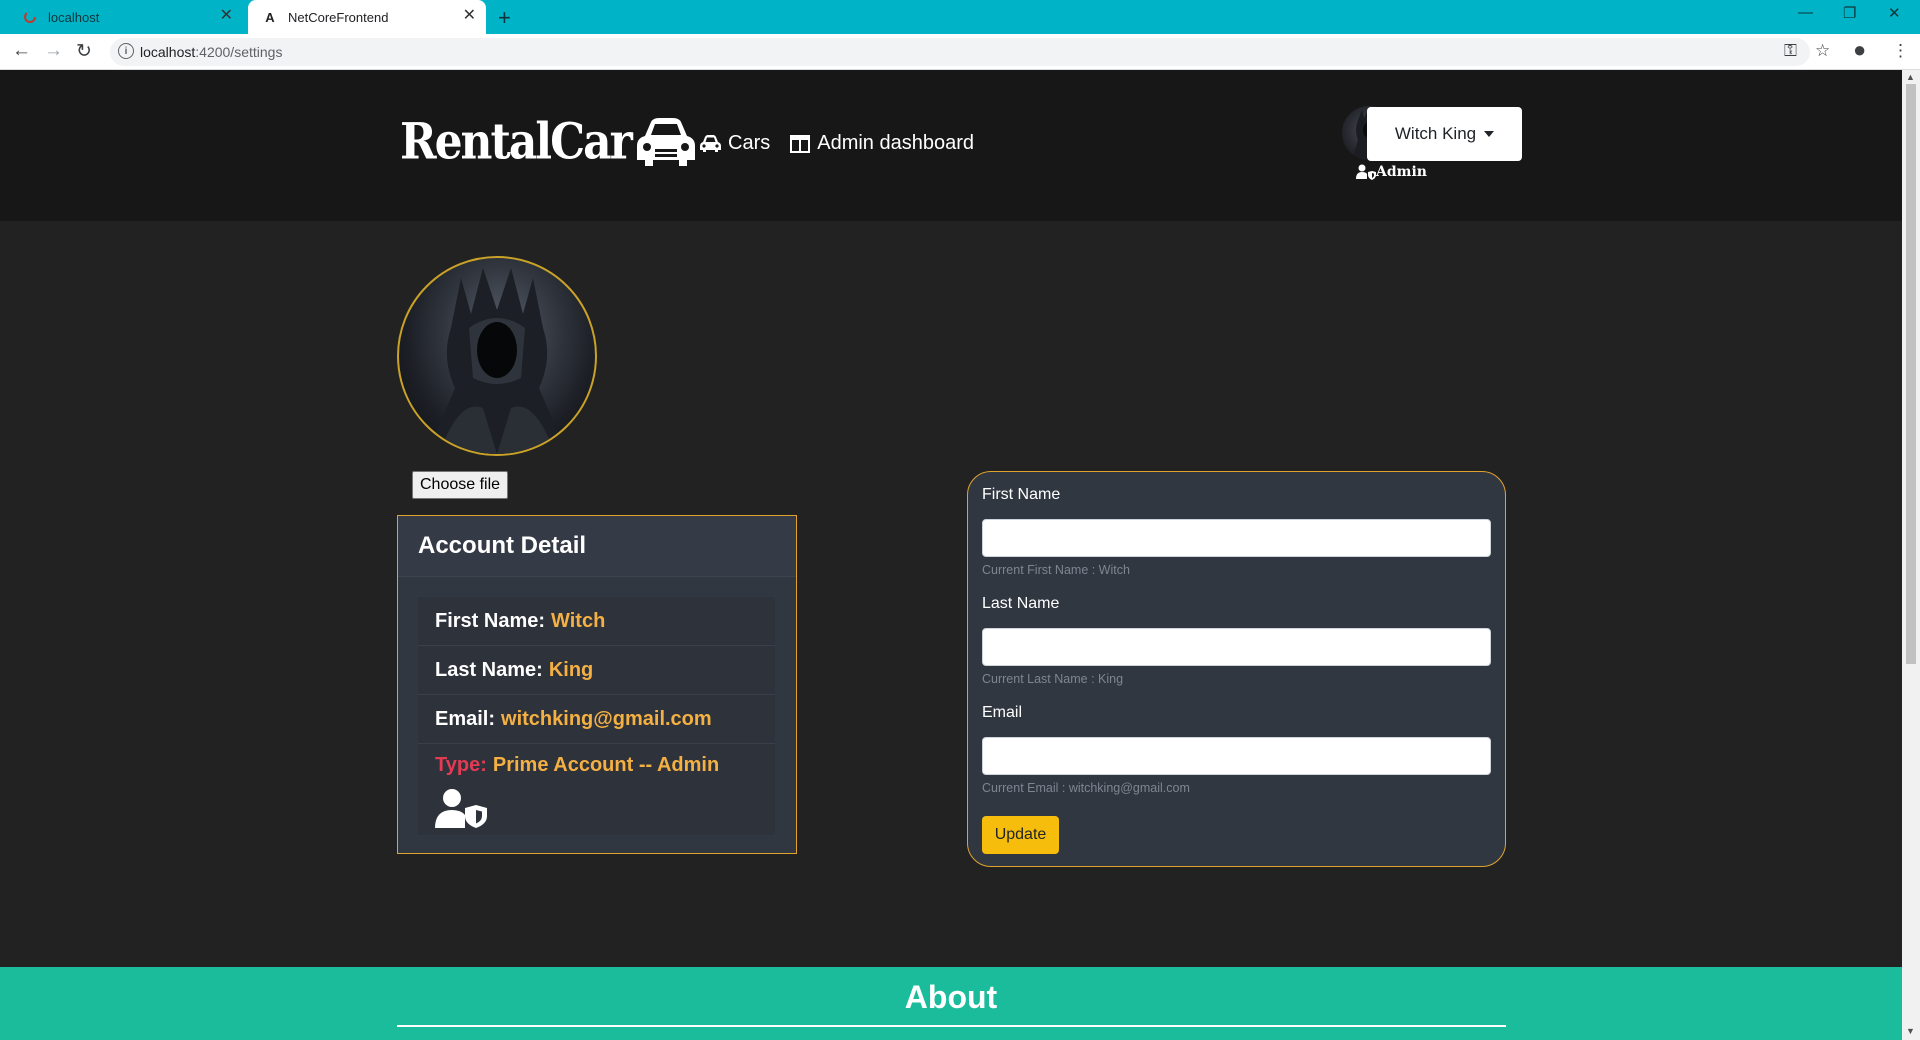 This screenshot has width=1920, height=1040. Describe the element at coordinates (1236, 538) in the screenshot. I see `first-name-input` at that location.